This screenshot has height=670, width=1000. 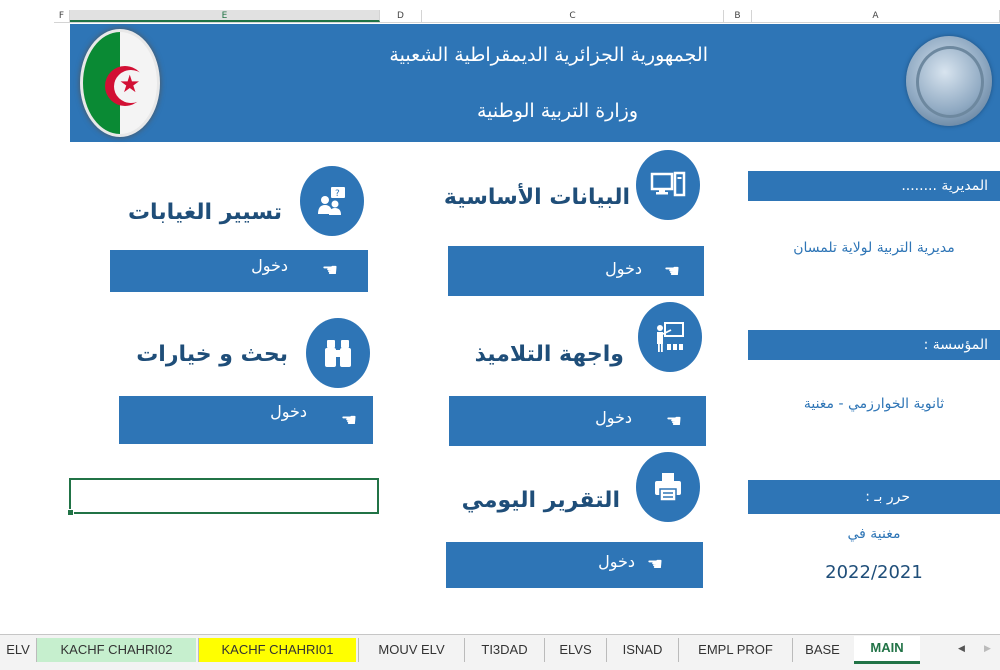 What do you see at coordinates (27, 328) in the screenshot?
I see `row-gutter` at bounding box center [27, 328].